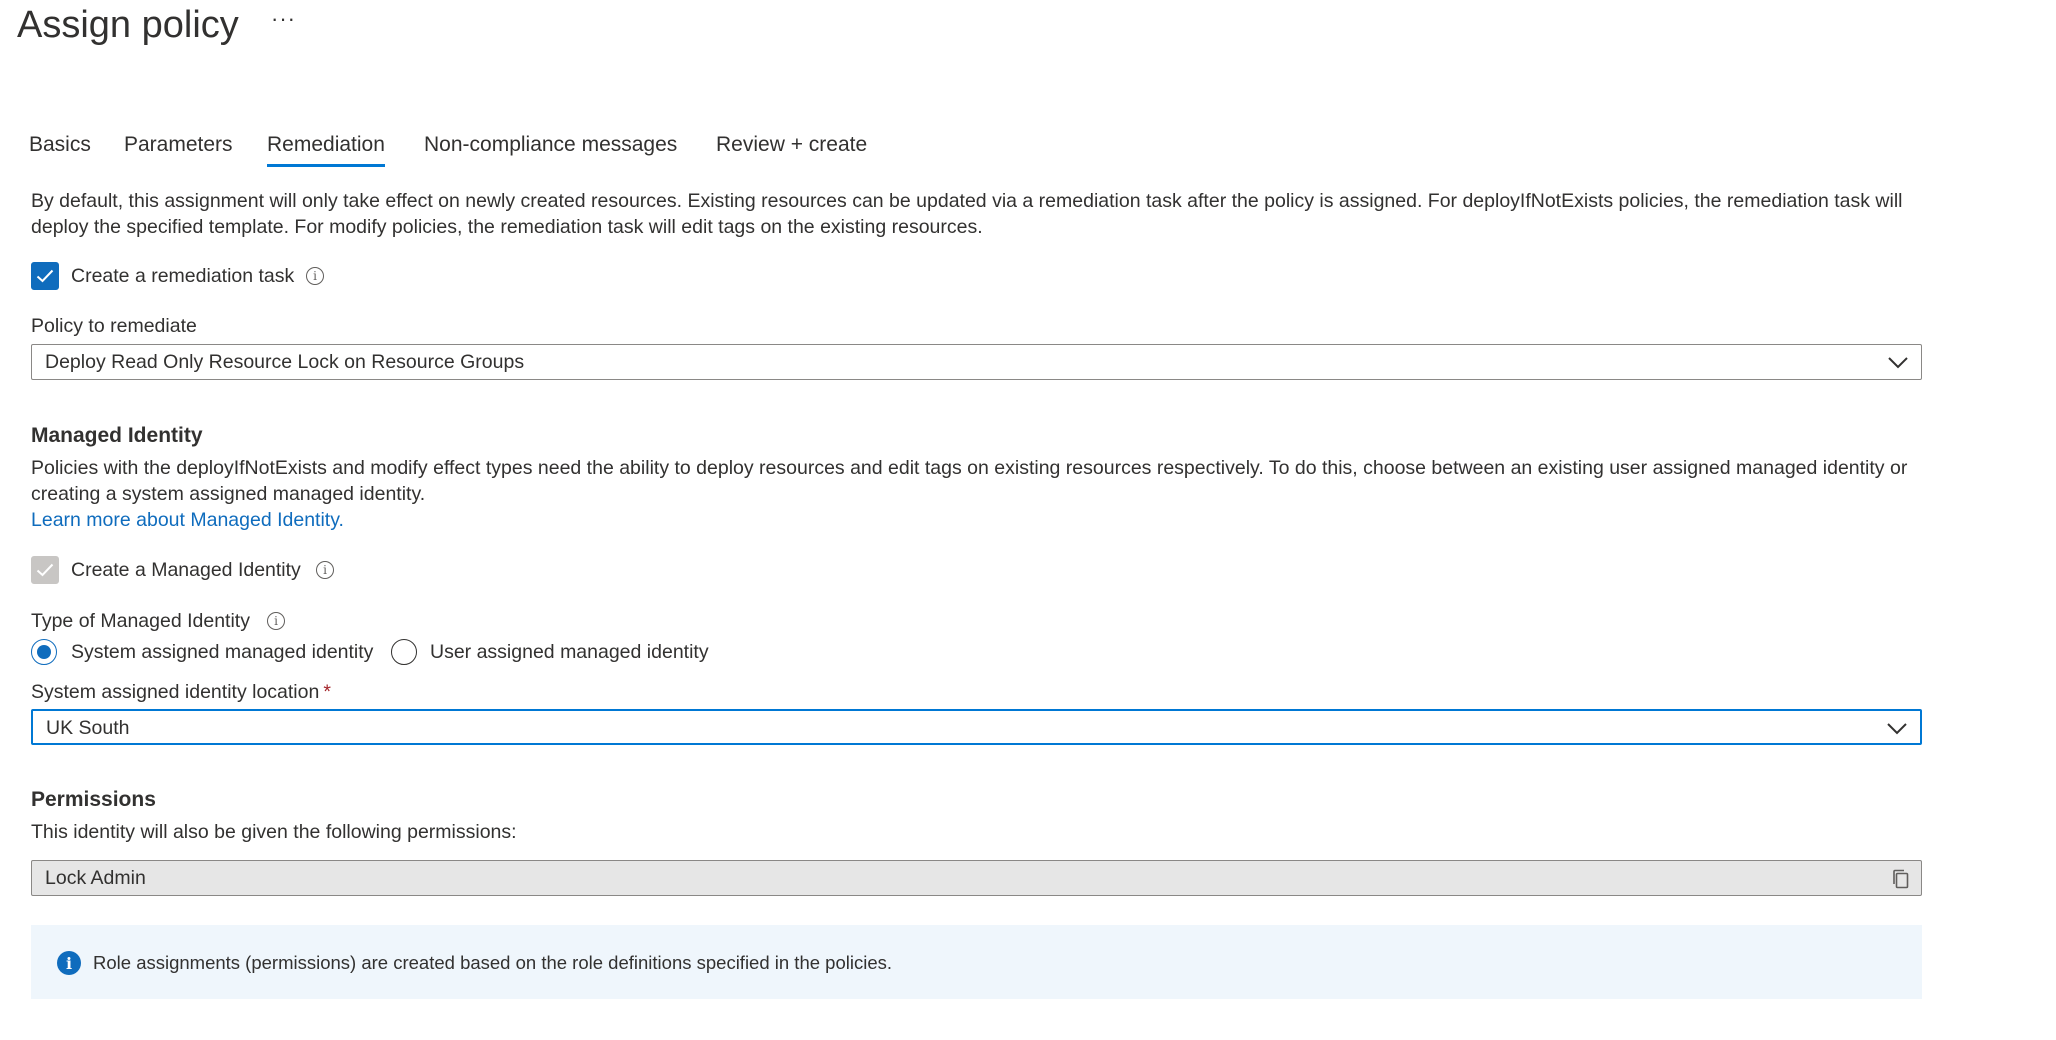 This screenshot has width=2056, height=1040. What do you see at coordinates (791, 145) in the screenshot?
I see `tab-review-create: Review + create` at bounding box center [791, 145].